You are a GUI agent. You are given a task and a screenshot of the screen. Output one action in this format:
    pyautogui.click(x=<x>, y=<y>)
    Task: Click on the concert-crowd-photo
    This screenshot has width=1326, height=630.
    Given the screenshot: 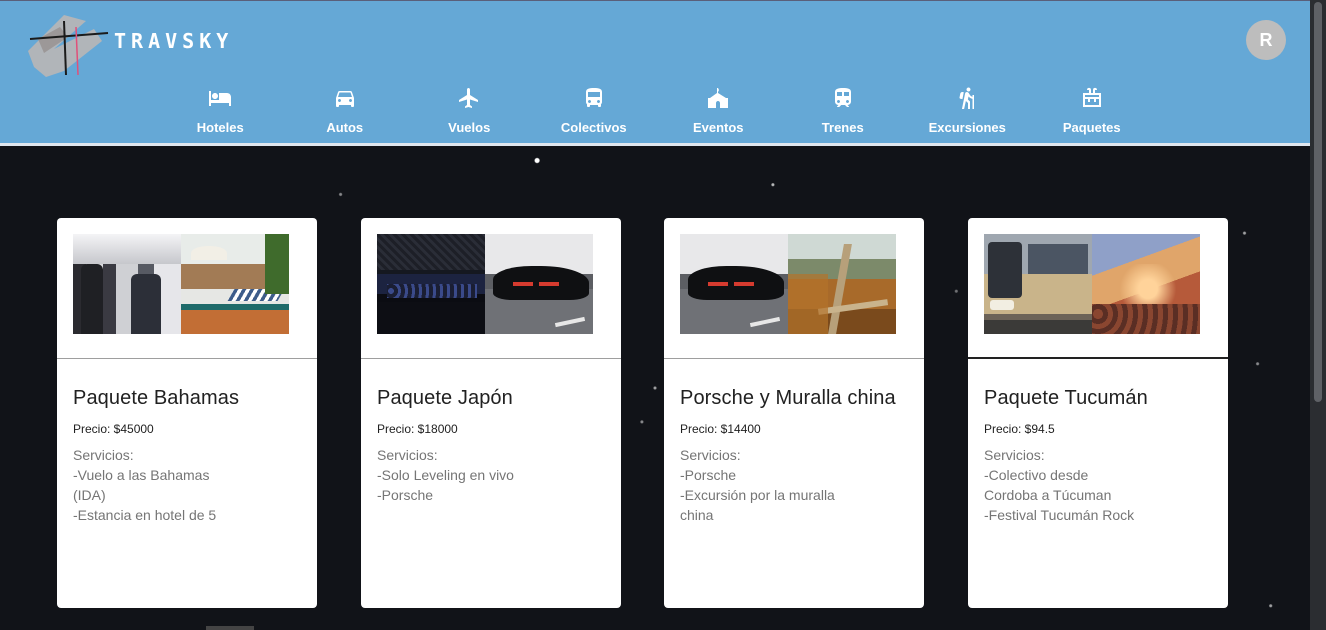 What is the action you would take?
    pyautogui.click(x=431, y=284)
    